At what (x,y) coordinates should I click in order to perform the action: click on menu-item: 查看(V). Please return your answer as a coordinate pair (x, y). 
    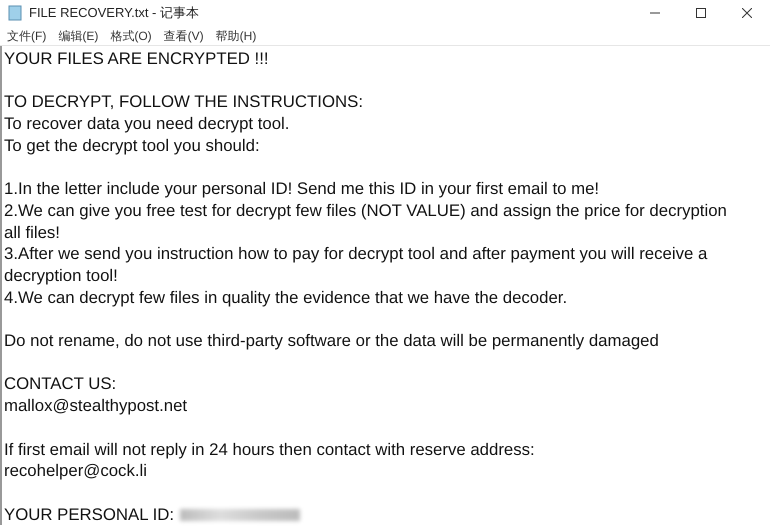
    Looking at the image, I should click on (183, 36).